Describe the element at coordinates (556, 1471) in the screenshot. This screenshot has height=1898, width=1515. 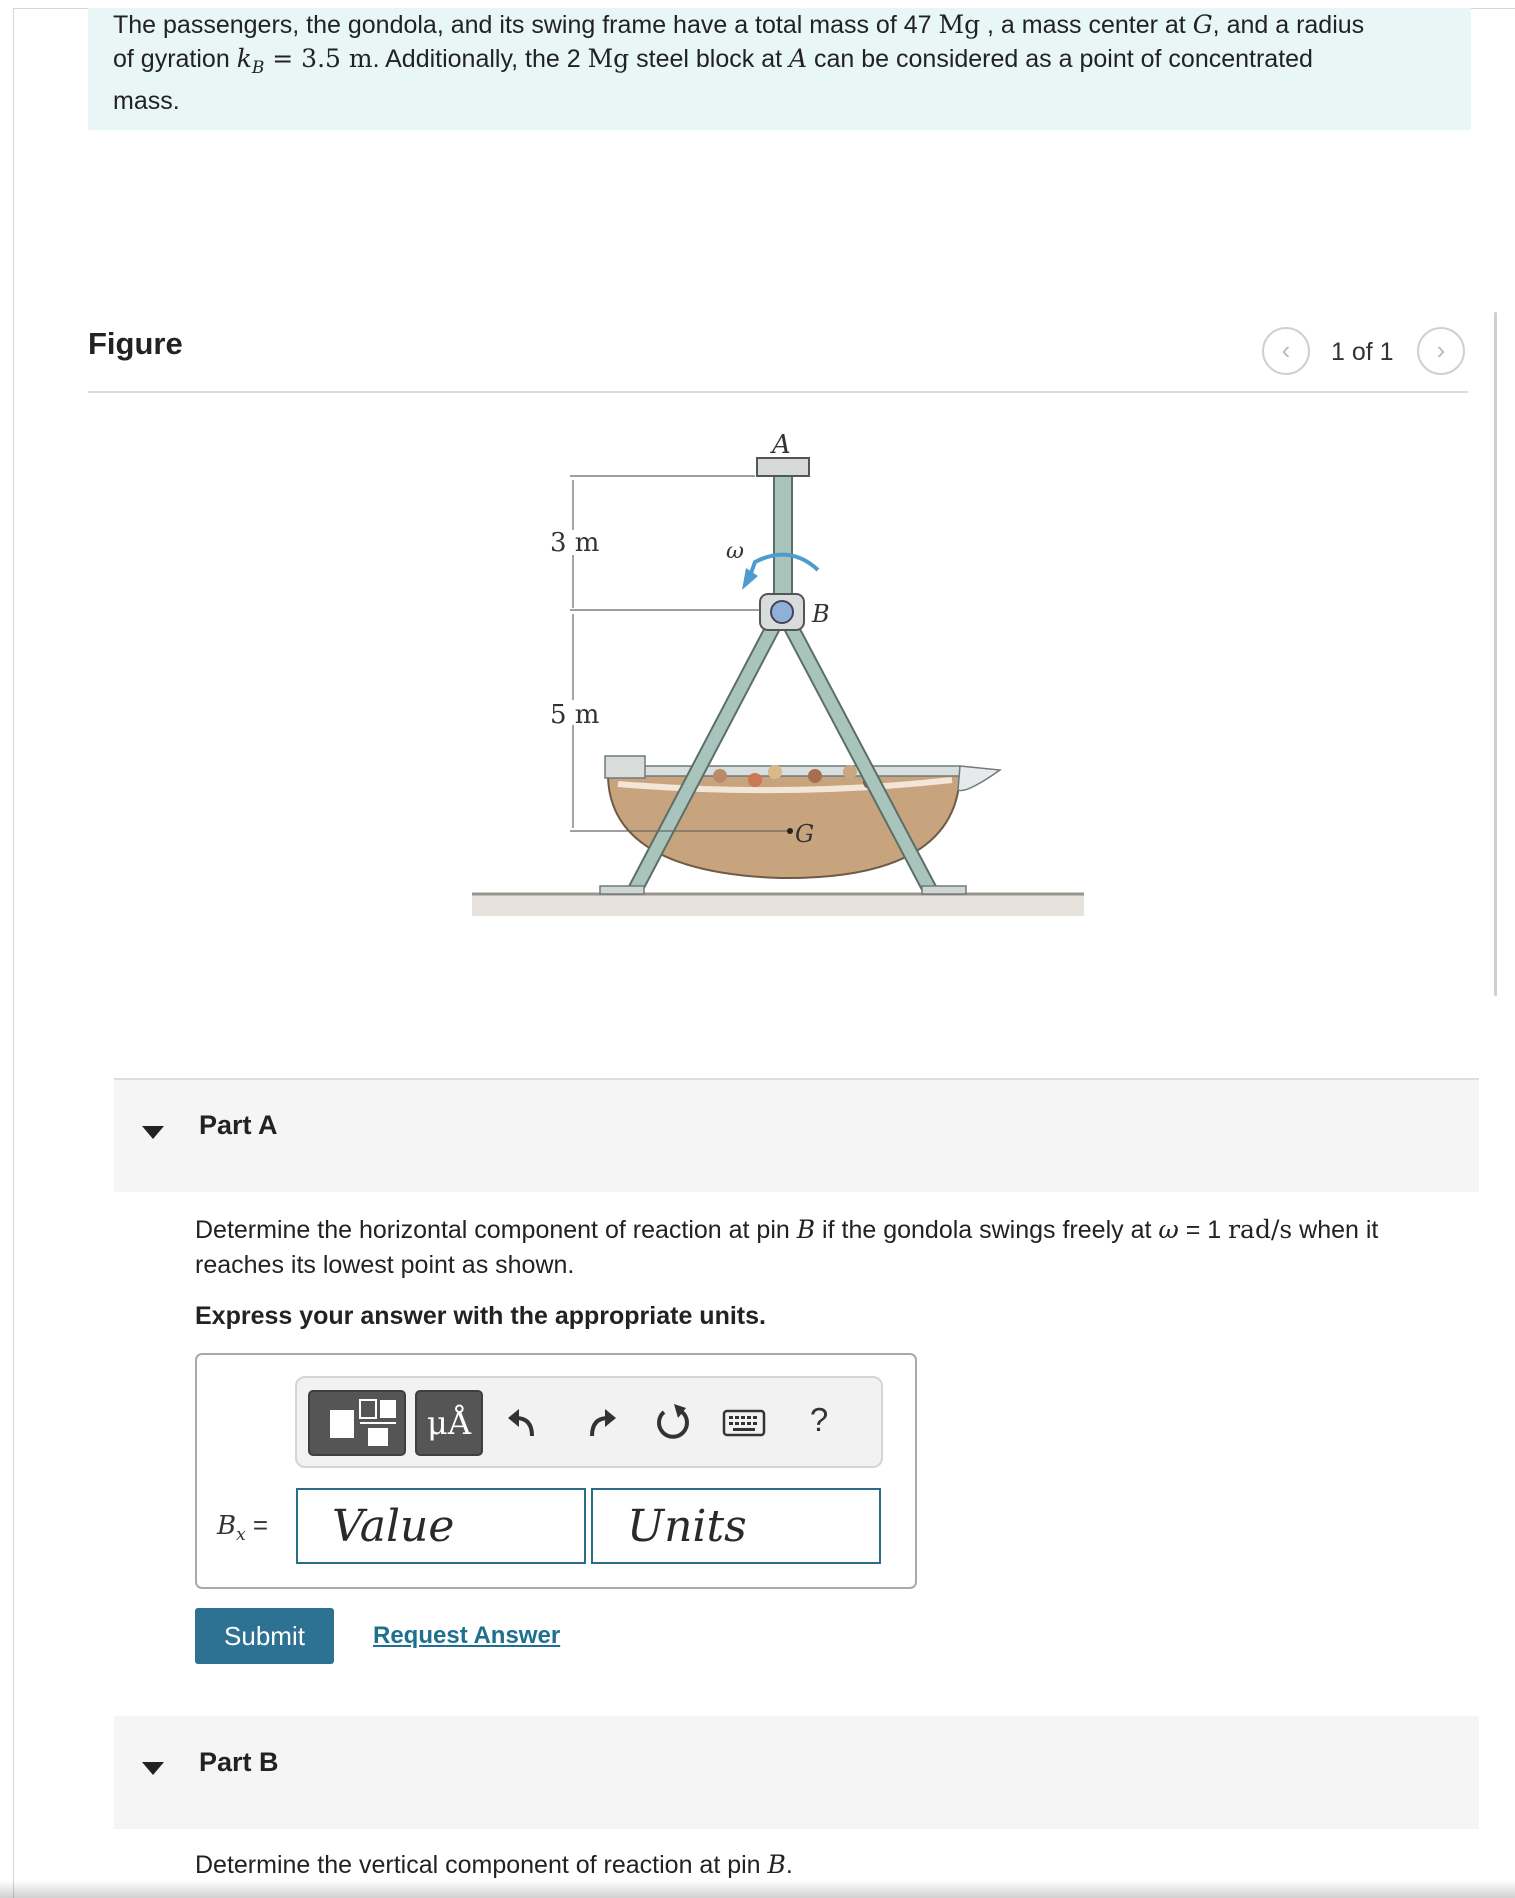
I see `answer-box: μÅ ? Bx = Value Units` at that location.